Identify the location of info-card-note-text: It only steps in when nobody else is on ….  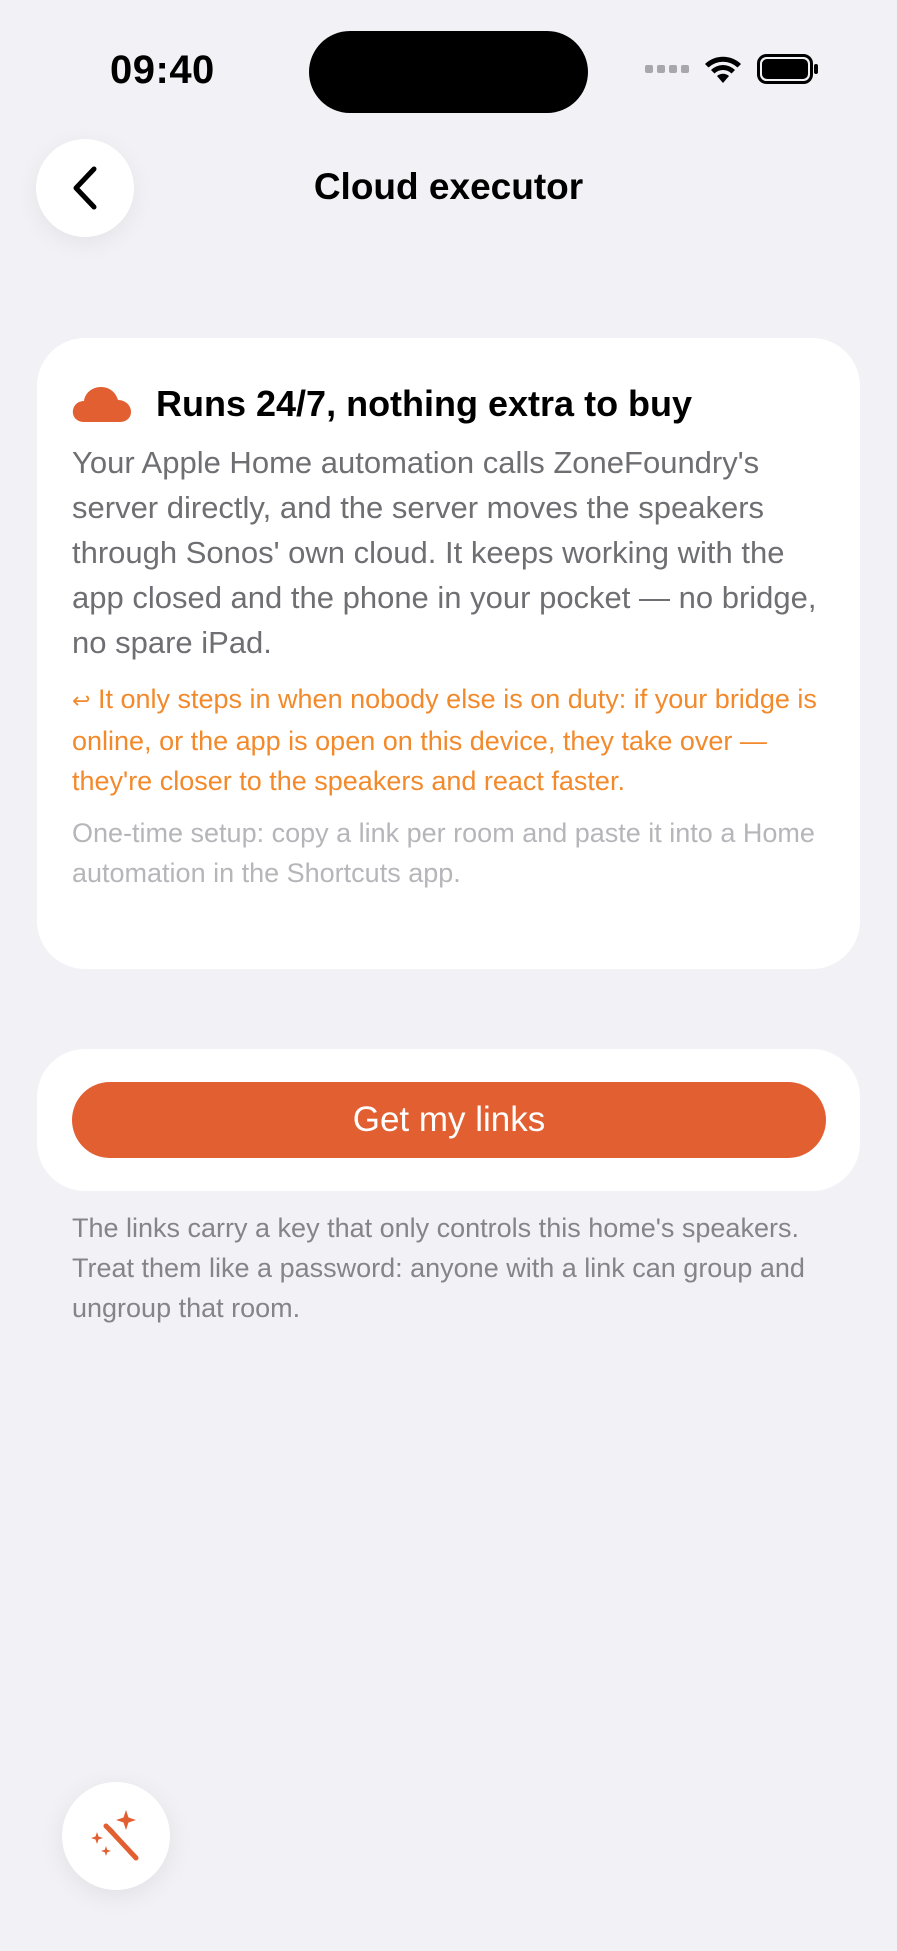
(444, 740).